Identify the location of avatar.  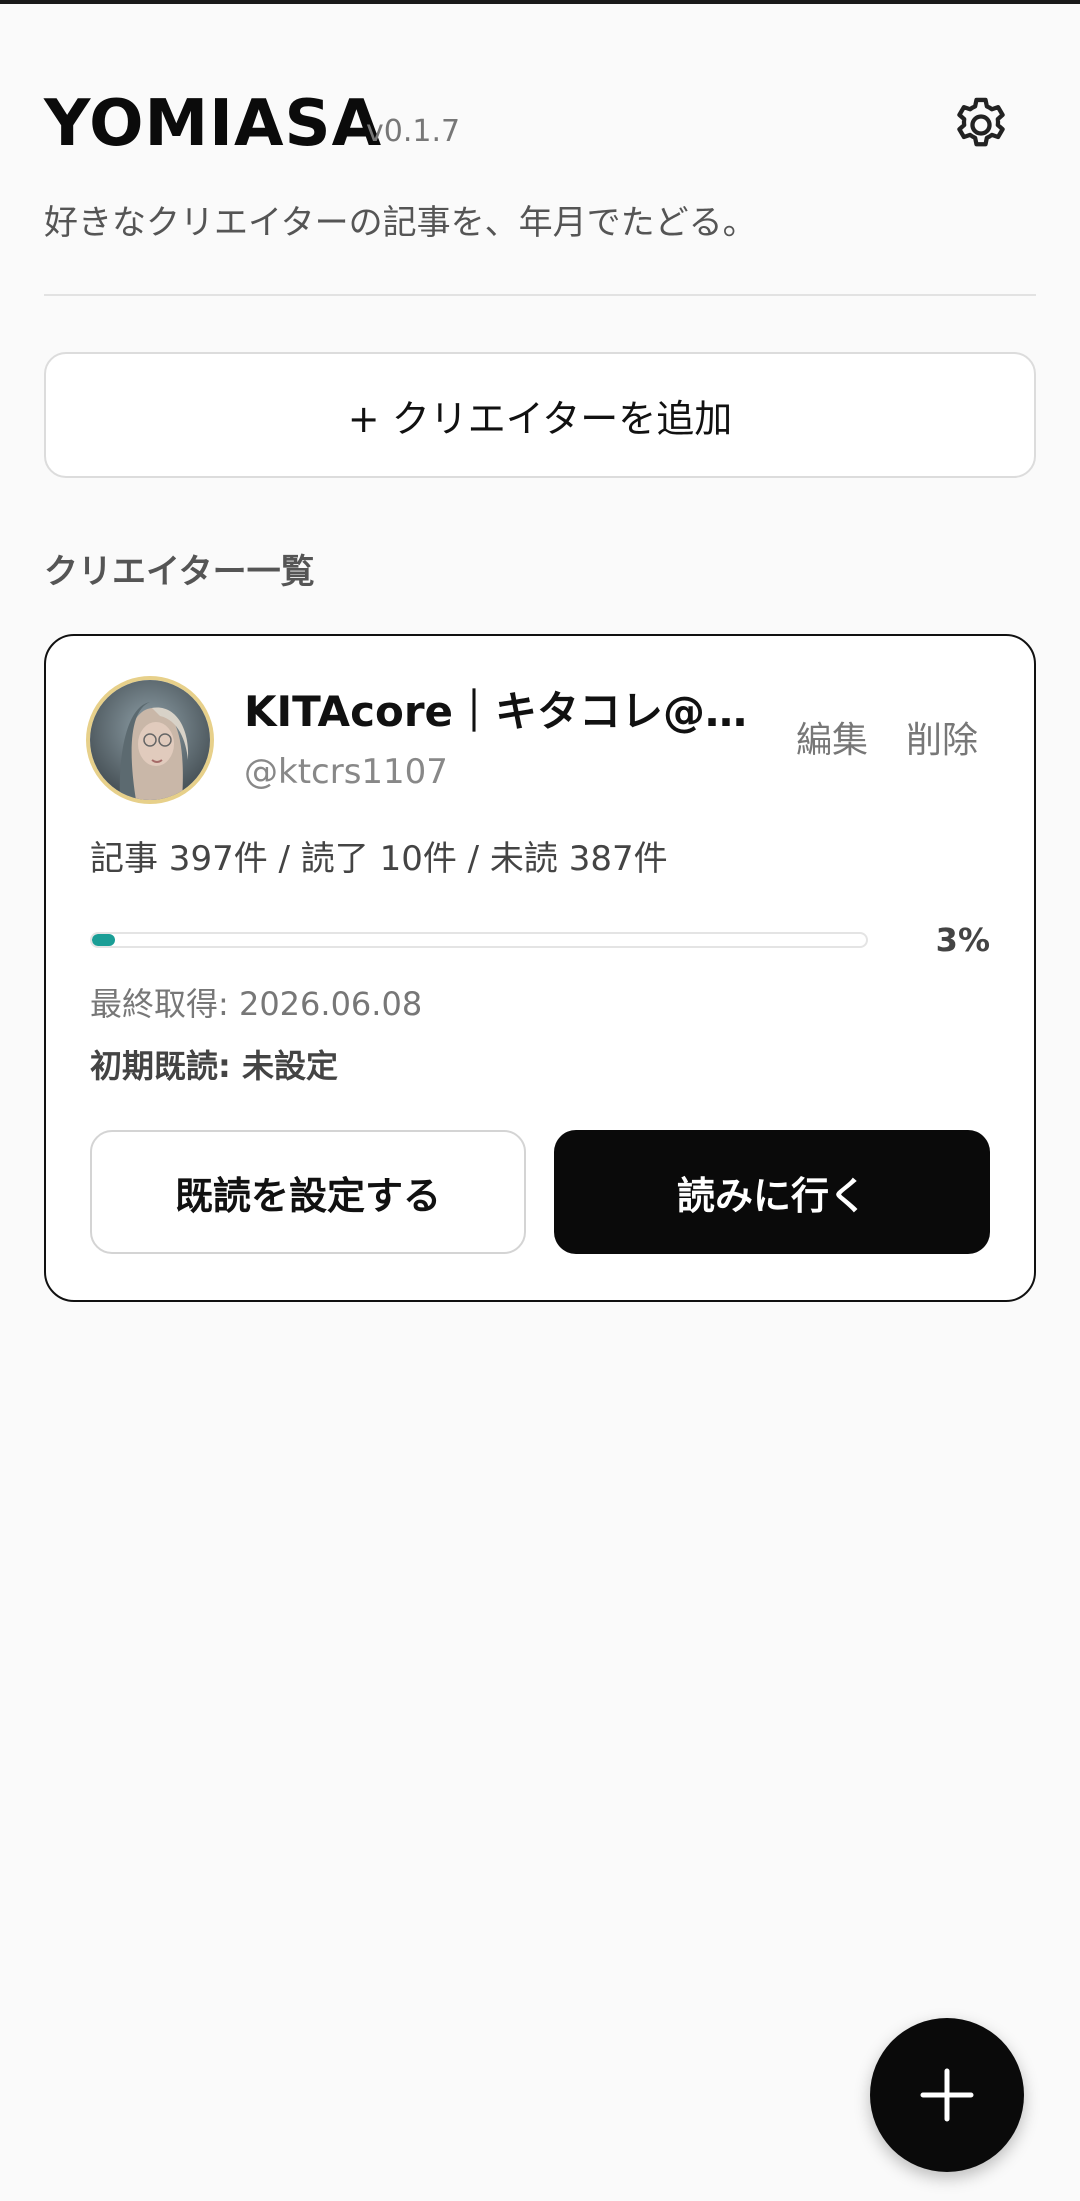
(150, 740).